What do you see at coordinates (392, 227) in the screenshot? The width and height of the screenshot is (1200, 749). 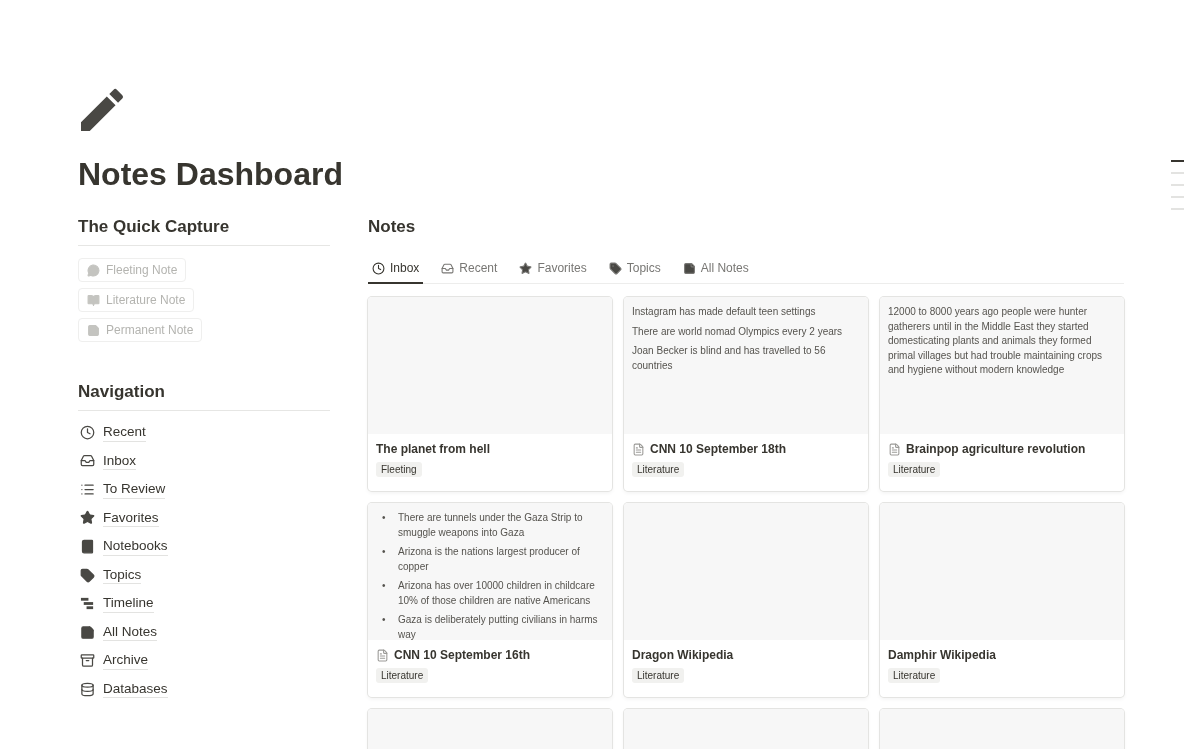 I see `section-heading: Notes` at bounding box center [392, 227].